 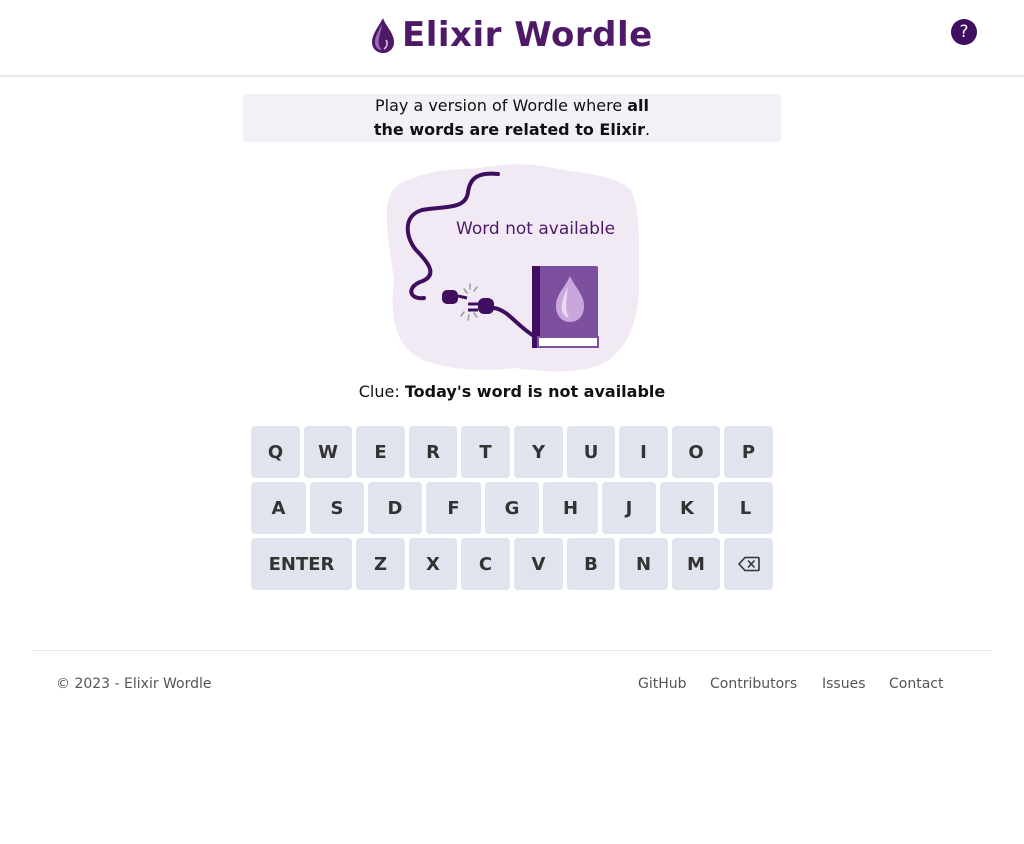 What do you see at coordinates (433, 564) in the screenshot?
I see `key-x: X` at bounding box center [433, 564].